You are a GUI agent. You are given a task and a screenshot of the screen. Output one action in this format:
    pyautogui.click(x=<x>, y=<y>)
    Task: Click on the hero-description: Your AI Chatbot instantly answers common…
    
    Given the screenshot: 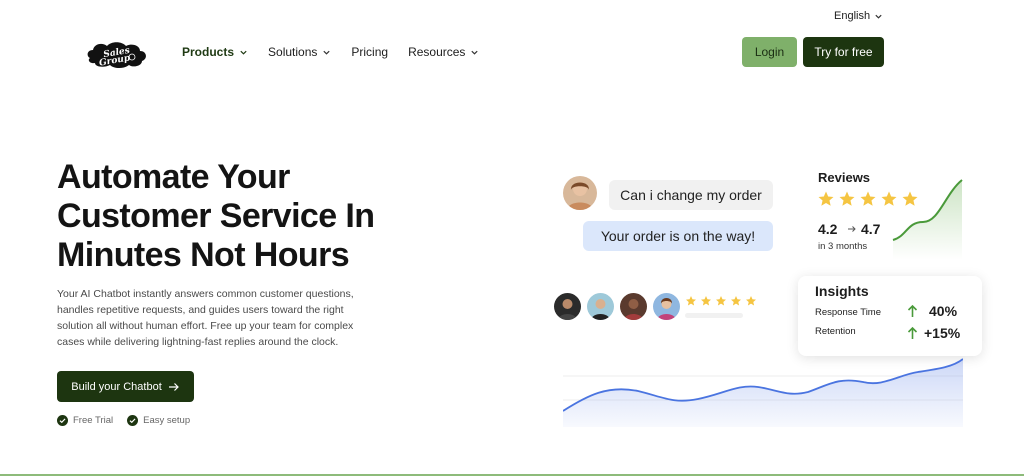 What is the action you would take?
    pyautogui.click(x=205, y=318)
    